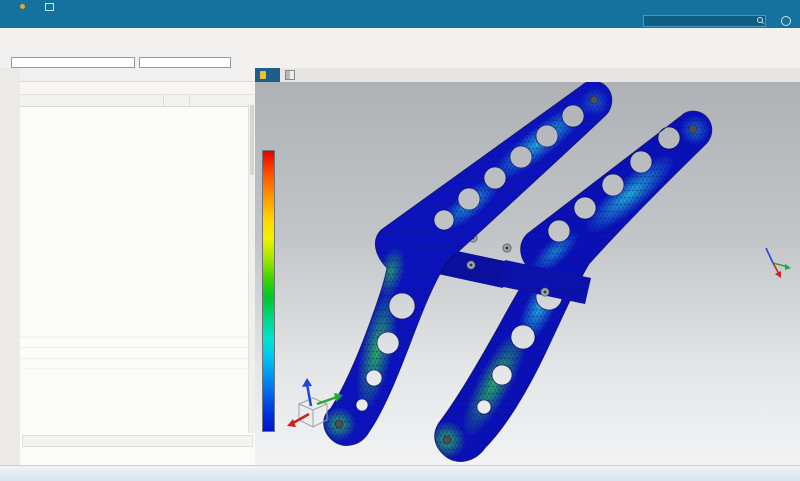 This screenshot has height=481, width=800. I want to click on tree-header, so click(137, 101).